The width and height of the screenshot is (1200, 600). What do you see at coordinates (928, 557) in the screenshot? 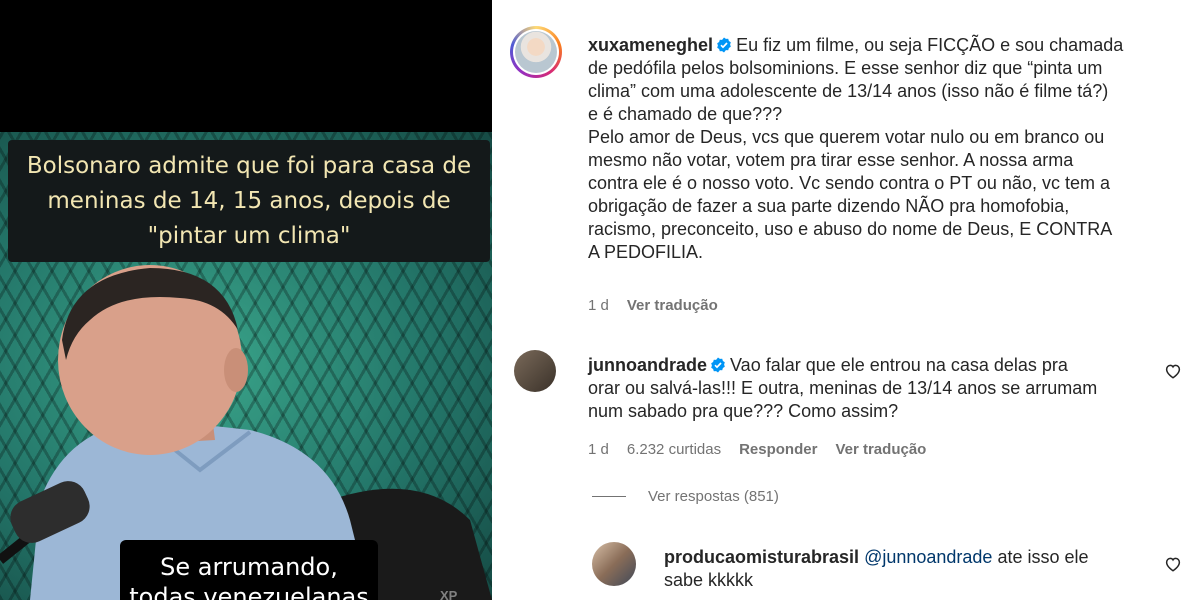
I see `reply-mention: @junnoandrade` at bounding box center [928, 557].